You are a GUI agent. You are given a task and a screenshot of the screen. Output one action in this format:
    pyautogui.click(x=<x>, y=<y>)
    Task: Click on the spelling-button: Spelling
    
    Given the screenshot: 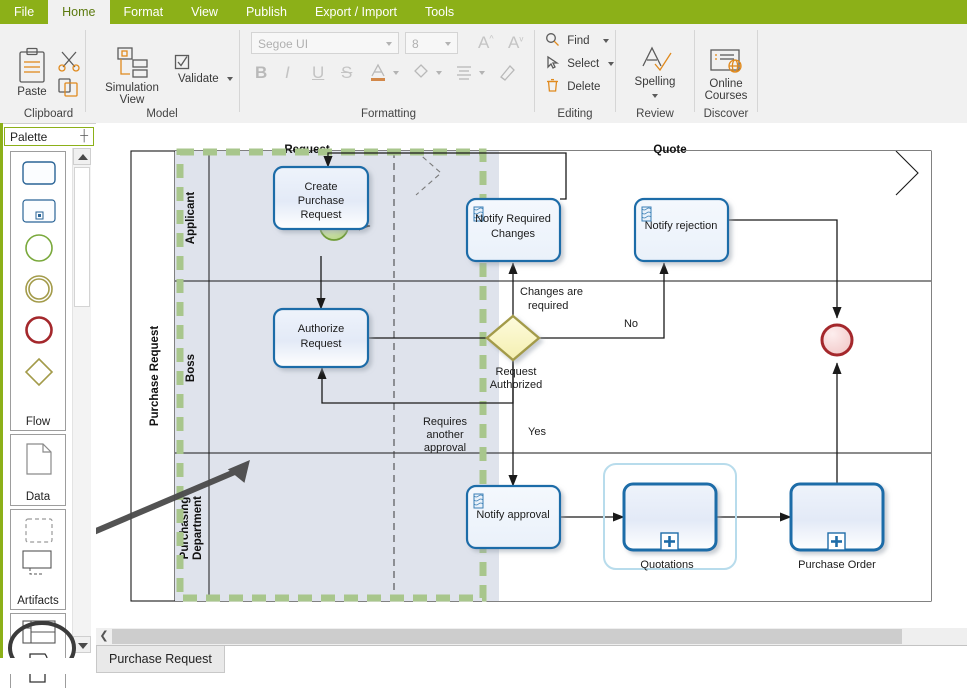 What is the action you would take?
    pyautogui.click(x=655, y=72)
    